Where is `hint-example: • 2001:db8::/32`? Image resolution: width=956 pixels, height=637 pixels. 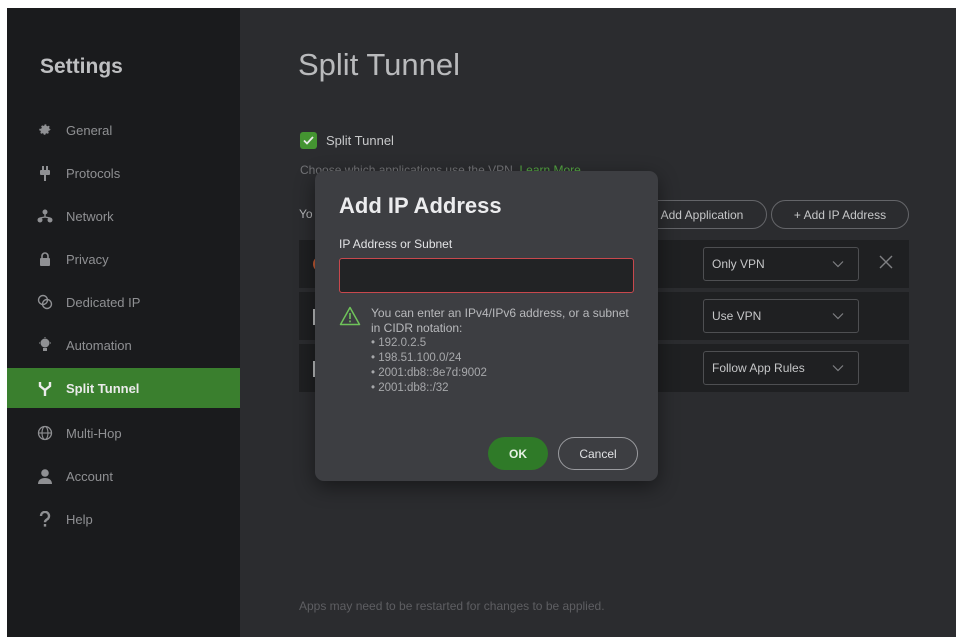 hint-example: • 2001:db8::/32 is located at coordinates (410, 388).